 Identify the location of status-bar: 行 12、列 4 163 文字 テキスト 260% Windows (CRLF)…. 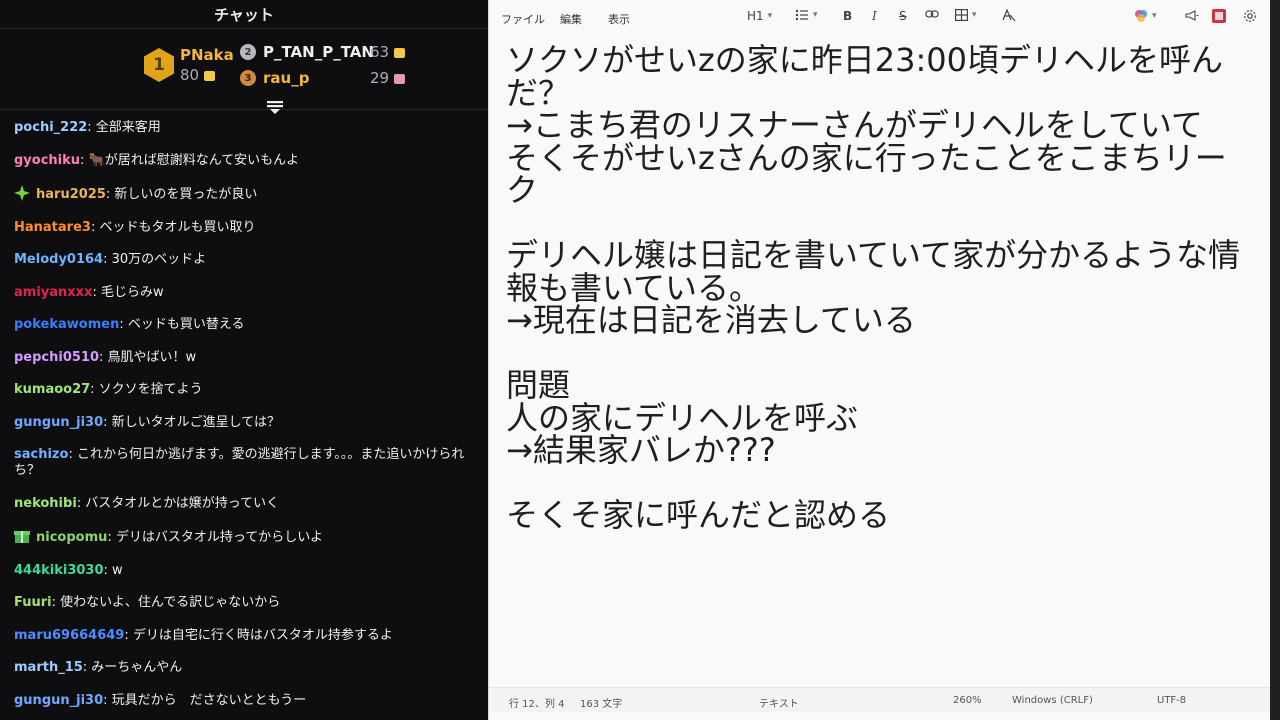
(880, 699).